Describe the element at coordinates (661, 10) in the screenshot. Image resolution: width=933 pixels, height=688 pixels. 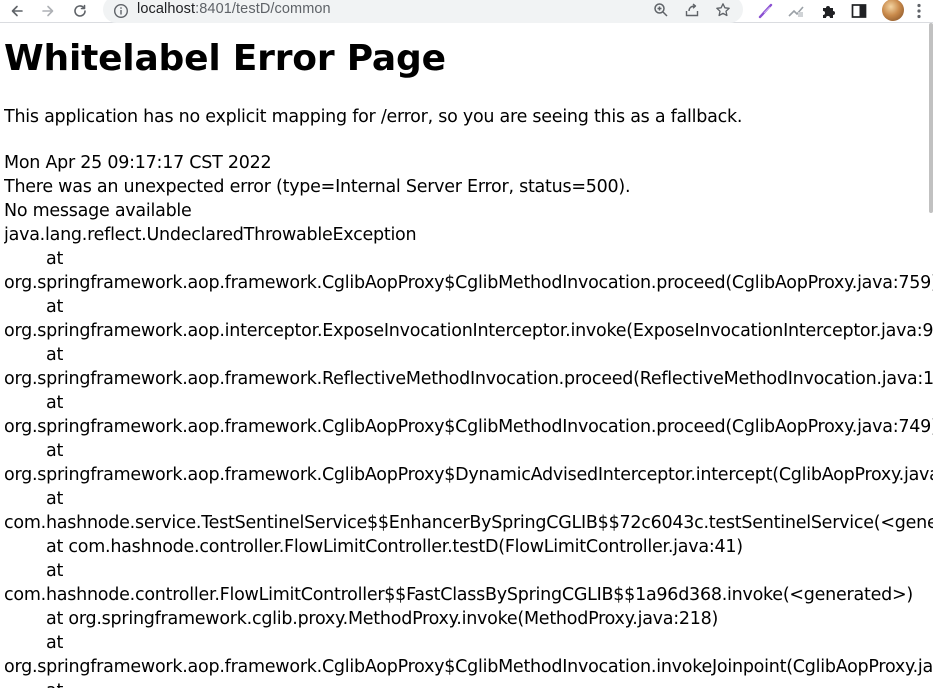
I see `zoom-icon` at that location.